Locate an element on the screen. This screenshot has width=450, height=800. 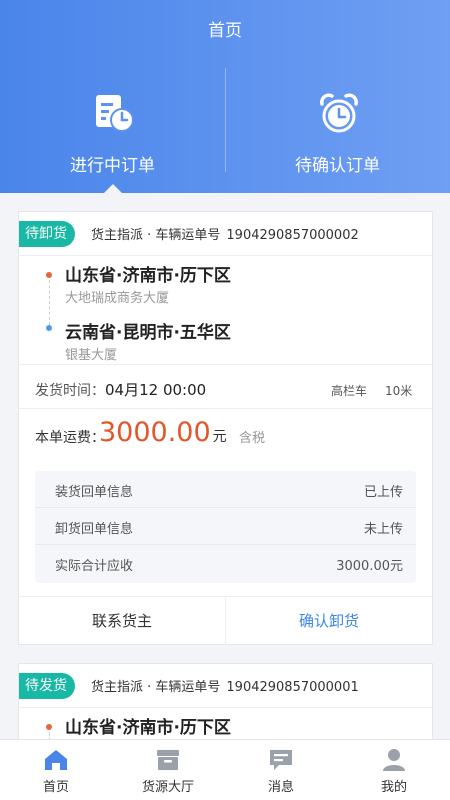
receipt-value: 3000.00元 is located at coordinates (369, 566).